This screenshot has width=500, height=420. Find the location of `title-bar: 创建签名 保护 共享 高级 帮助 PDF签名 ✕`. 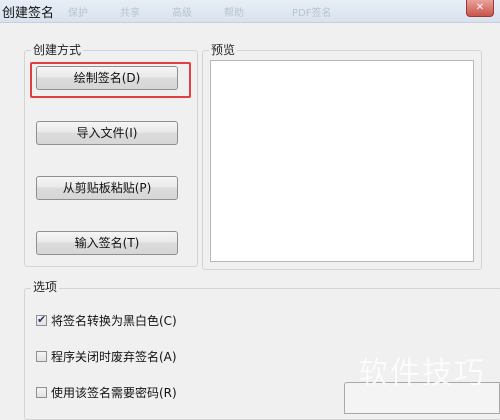

title-bar: 创建签名 保护 共享 高级 帮助 PDF签名 ✕ is located at coordinates (250, 11).